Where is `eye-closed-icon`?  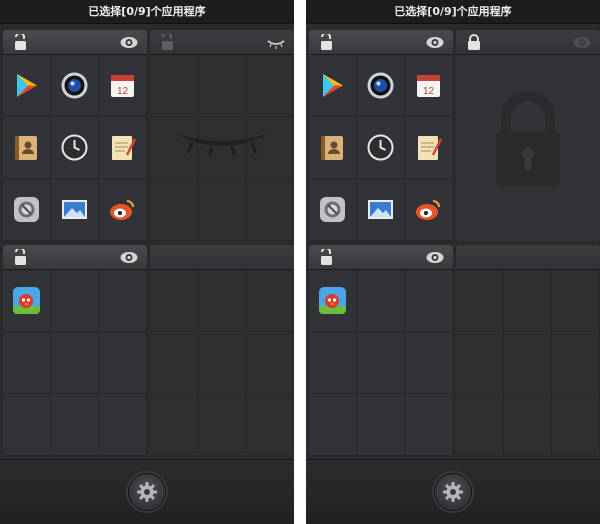 eye-closed-icon is located at coordinates (276, 42).